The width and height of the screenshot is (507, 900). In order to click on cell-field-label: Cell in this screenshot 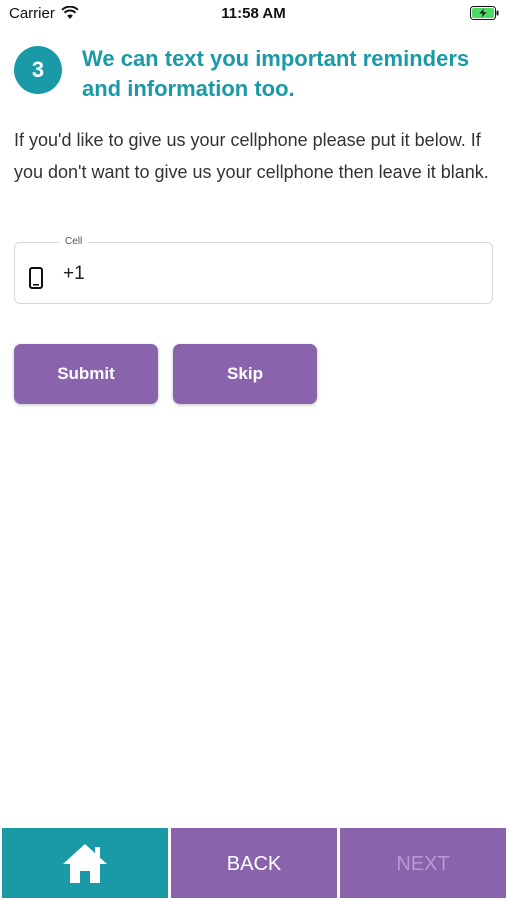, I will do `click(74, 242)`.